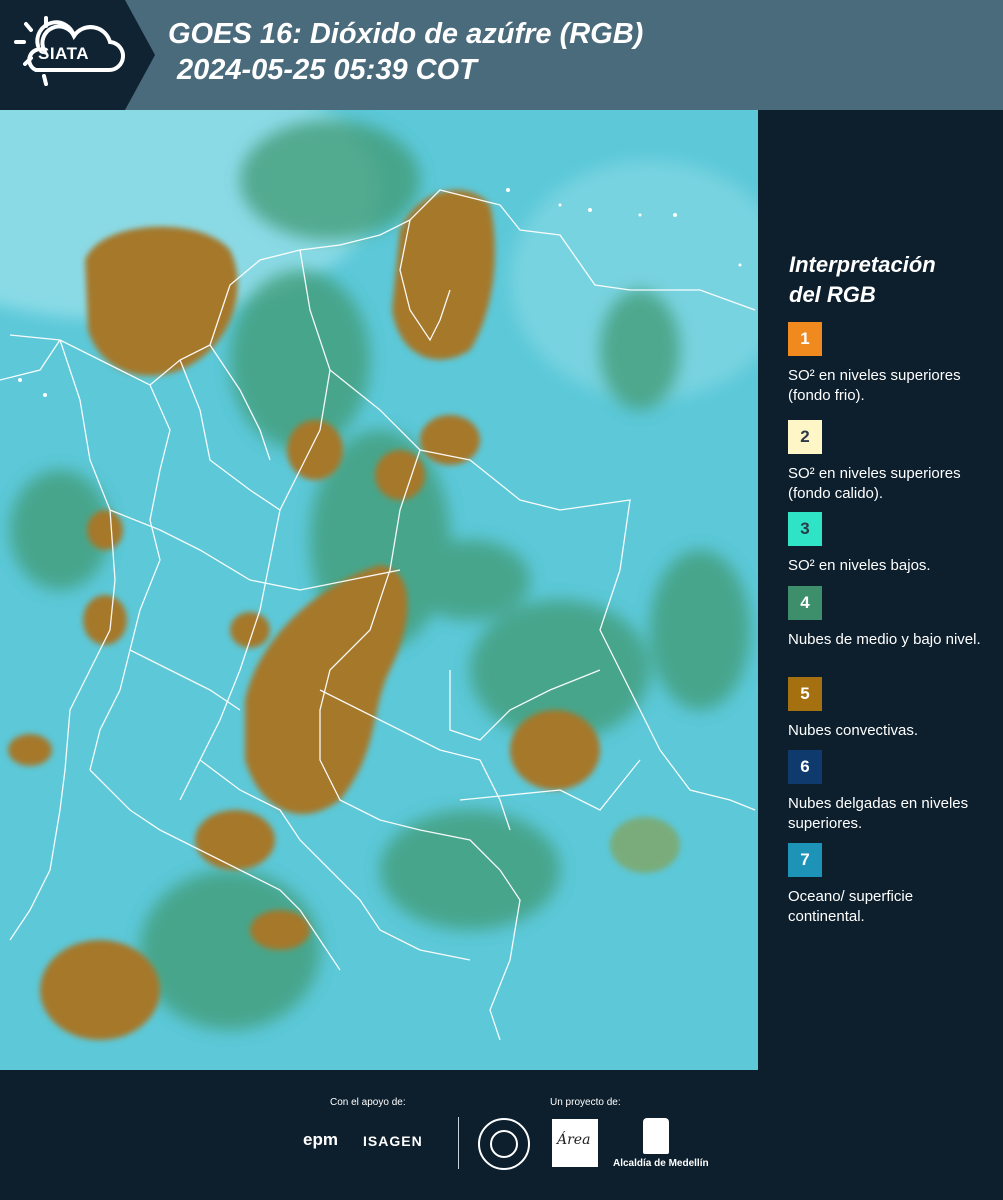 The width and height of the screenshot is (1003, 1200). I want to click on legend-label-3: SO² en niveles bajos., so click(859, 565).